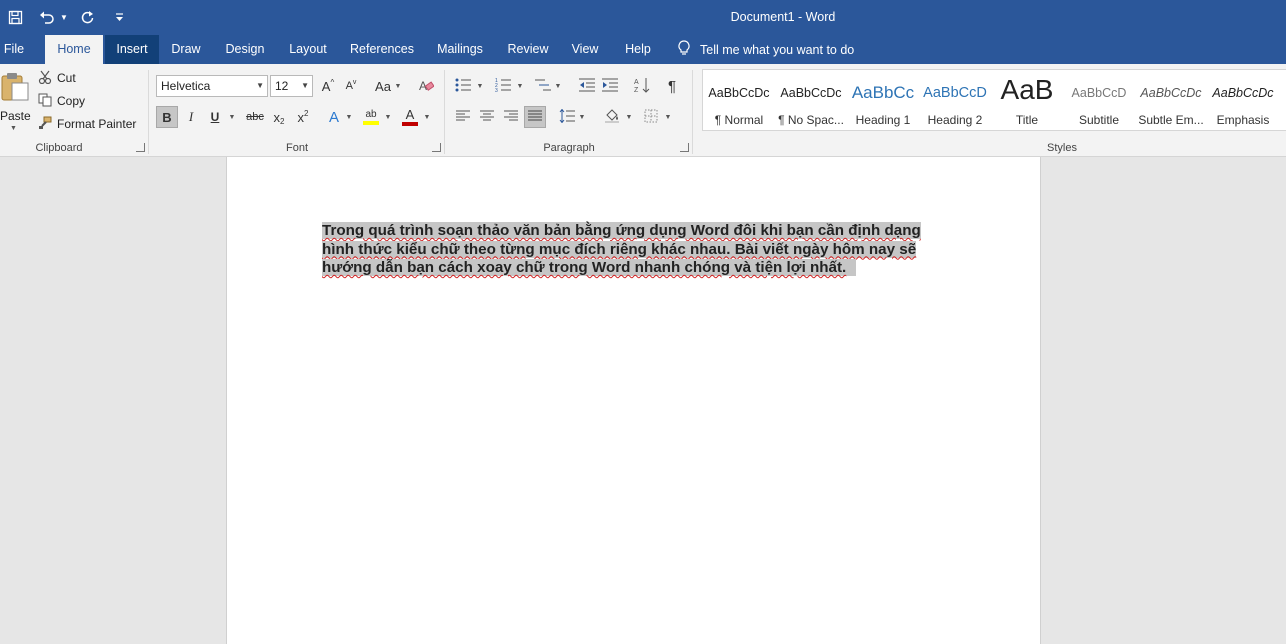 This screenshot has height=644, width=1286. Describe the element at coordinates (1243, 120) in the screenshot. I see `style-name: Emphasis` at that location.